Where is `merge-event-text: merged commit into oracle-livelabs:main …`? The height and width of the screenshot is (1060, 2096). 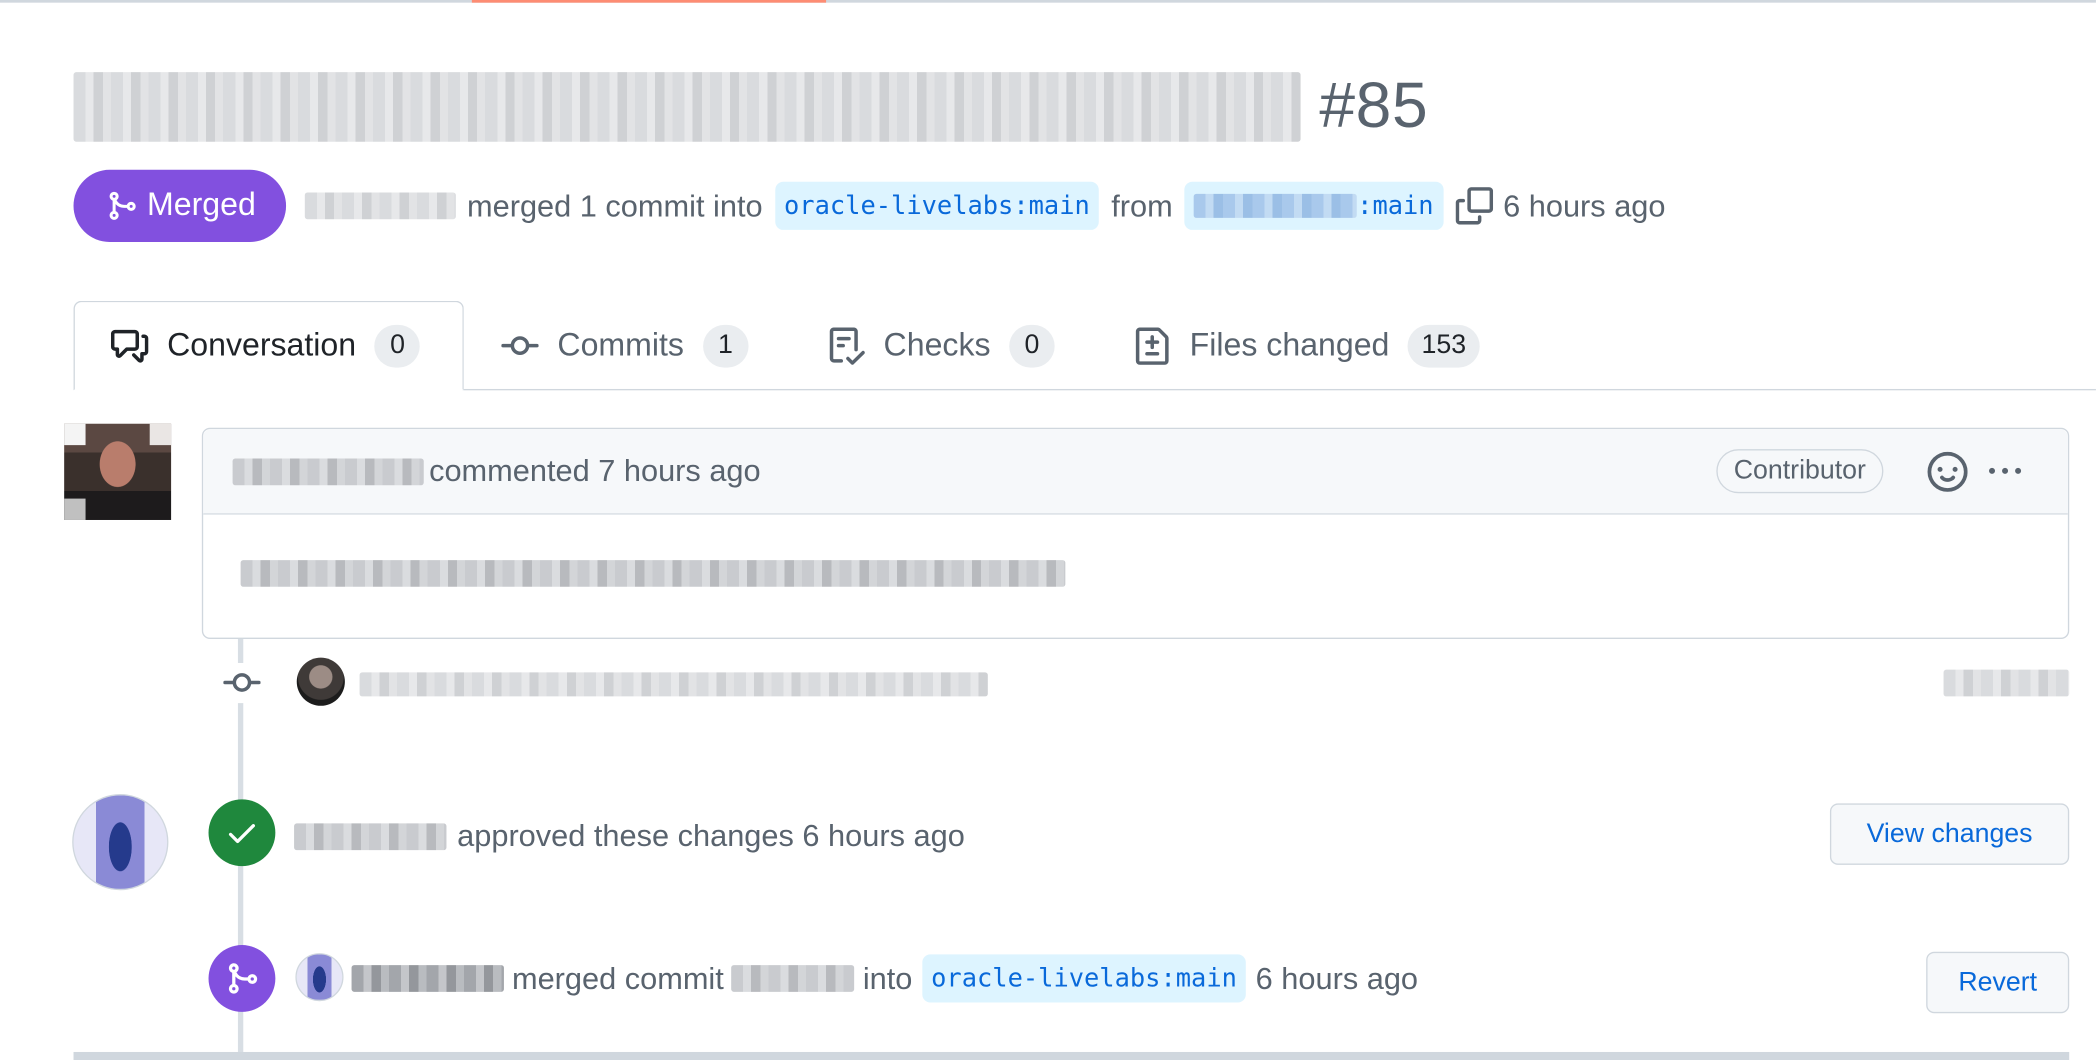 merge-event-text: merged commit into oracle-livelabs:main … is located at coordinates (885, 978).